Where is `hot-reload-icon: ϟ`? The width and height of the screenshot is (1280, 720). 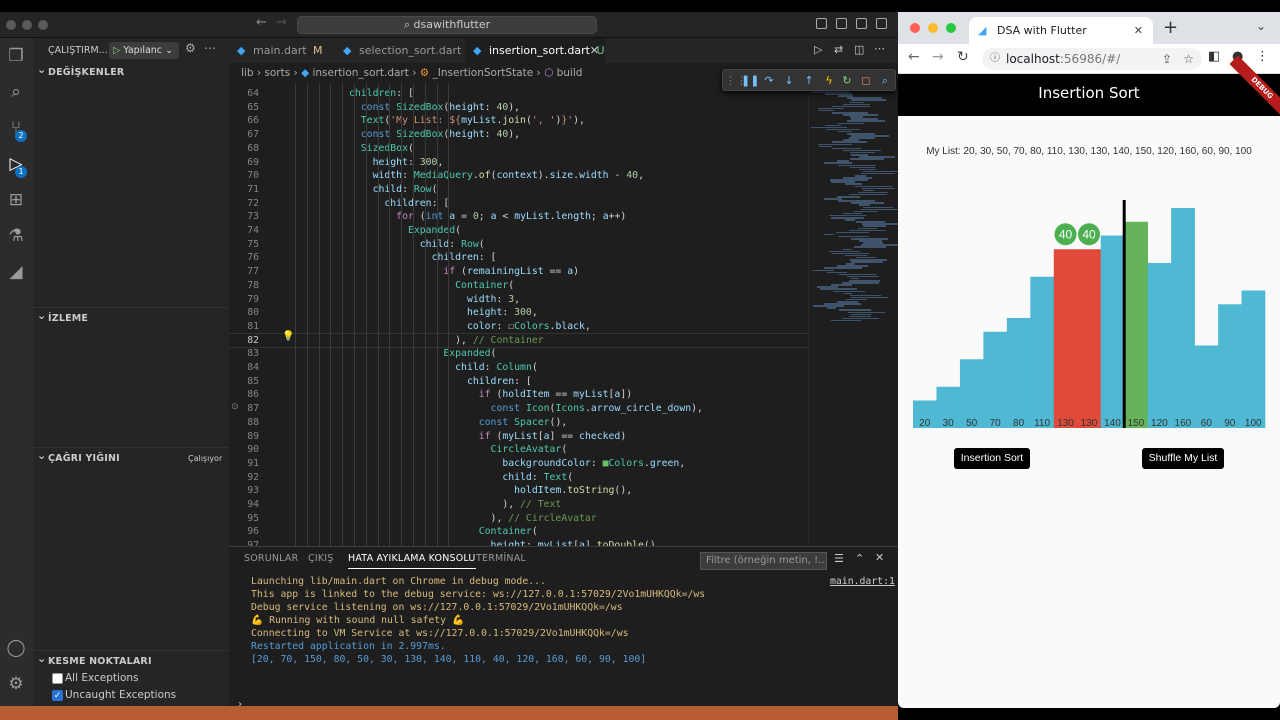 hot-reload-icon: ϟ is located at coordinates (829, 81).